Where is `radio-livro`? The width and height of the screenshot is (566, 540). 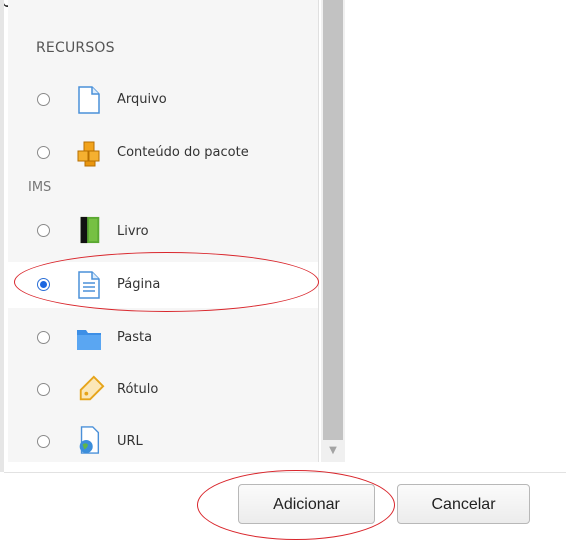
radio-livro is located at coordinates (43, 230).